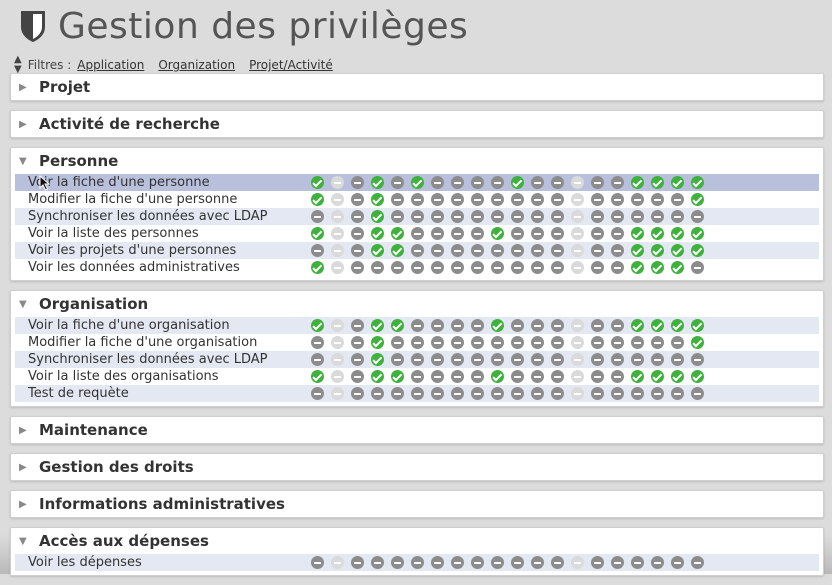  Describe the element at coordinates (18, 65) in the screenshot. I see `sort-icon: ▲ ▼` at that location.